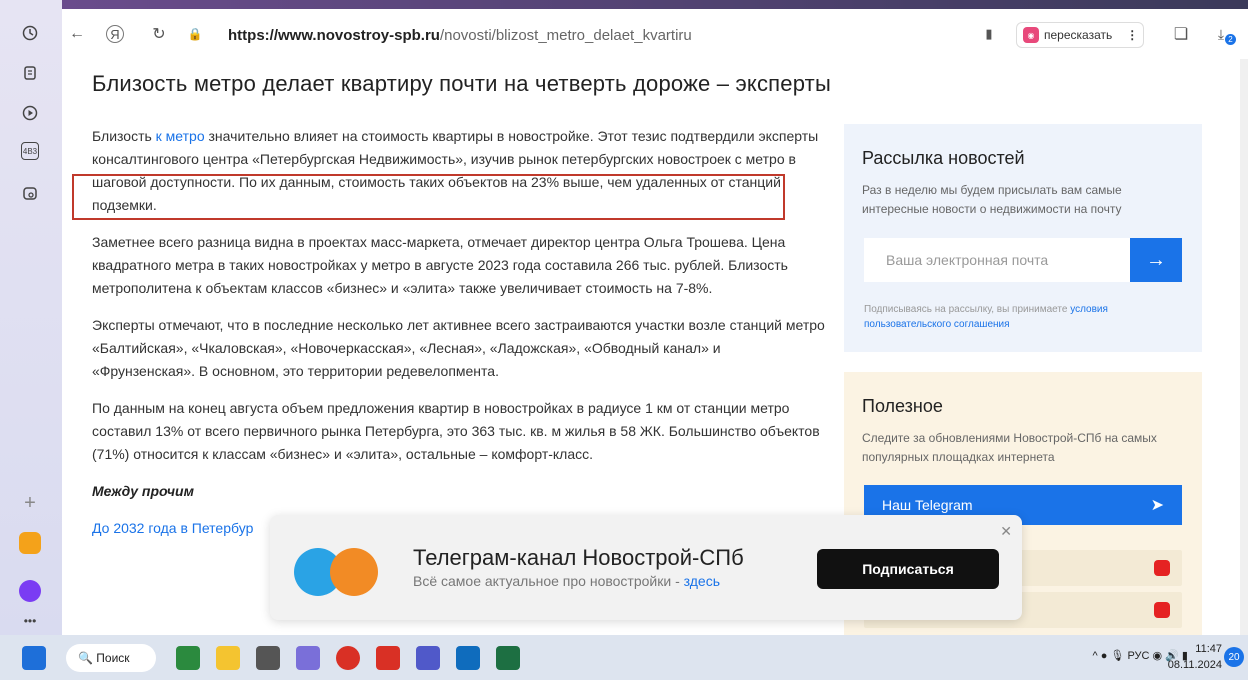 This screenshot has height=680, width=1248. Describe the element at coordinates (228, 658) in the screenshot. I see `explorer-icon` at that location.